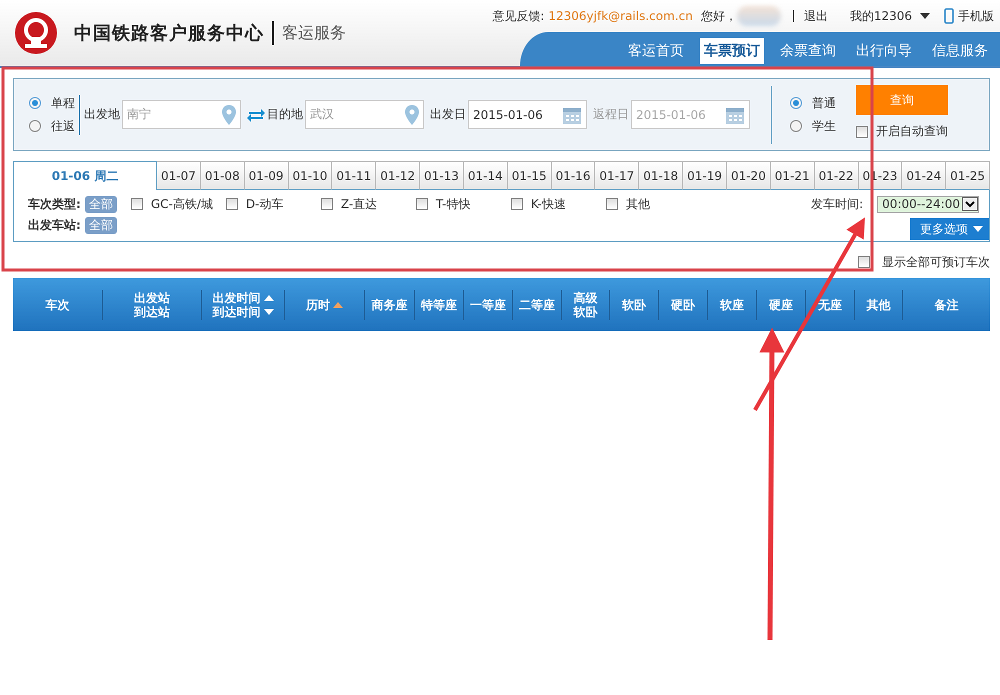 The width and height of the screenshot is (1000, 695). What do you see at coordinates (960, 51) in the screenshot?
I see `nav-tab: 信息服务` at bounding box center [960, 51].